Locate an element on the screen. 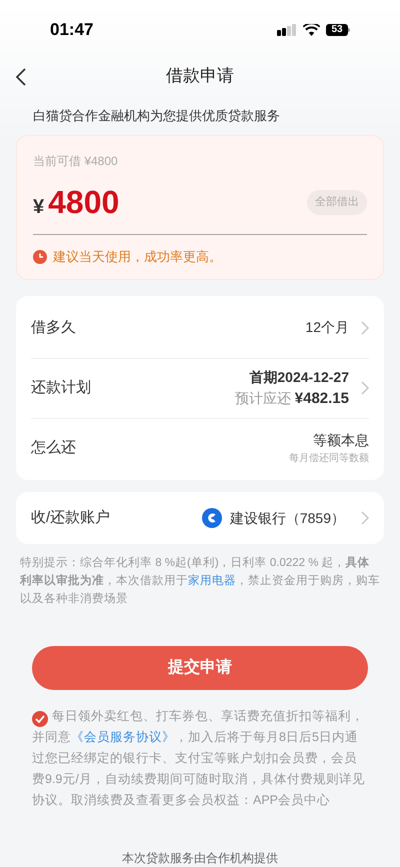  battery-icon: 53 is located at coordinates (338, 30).